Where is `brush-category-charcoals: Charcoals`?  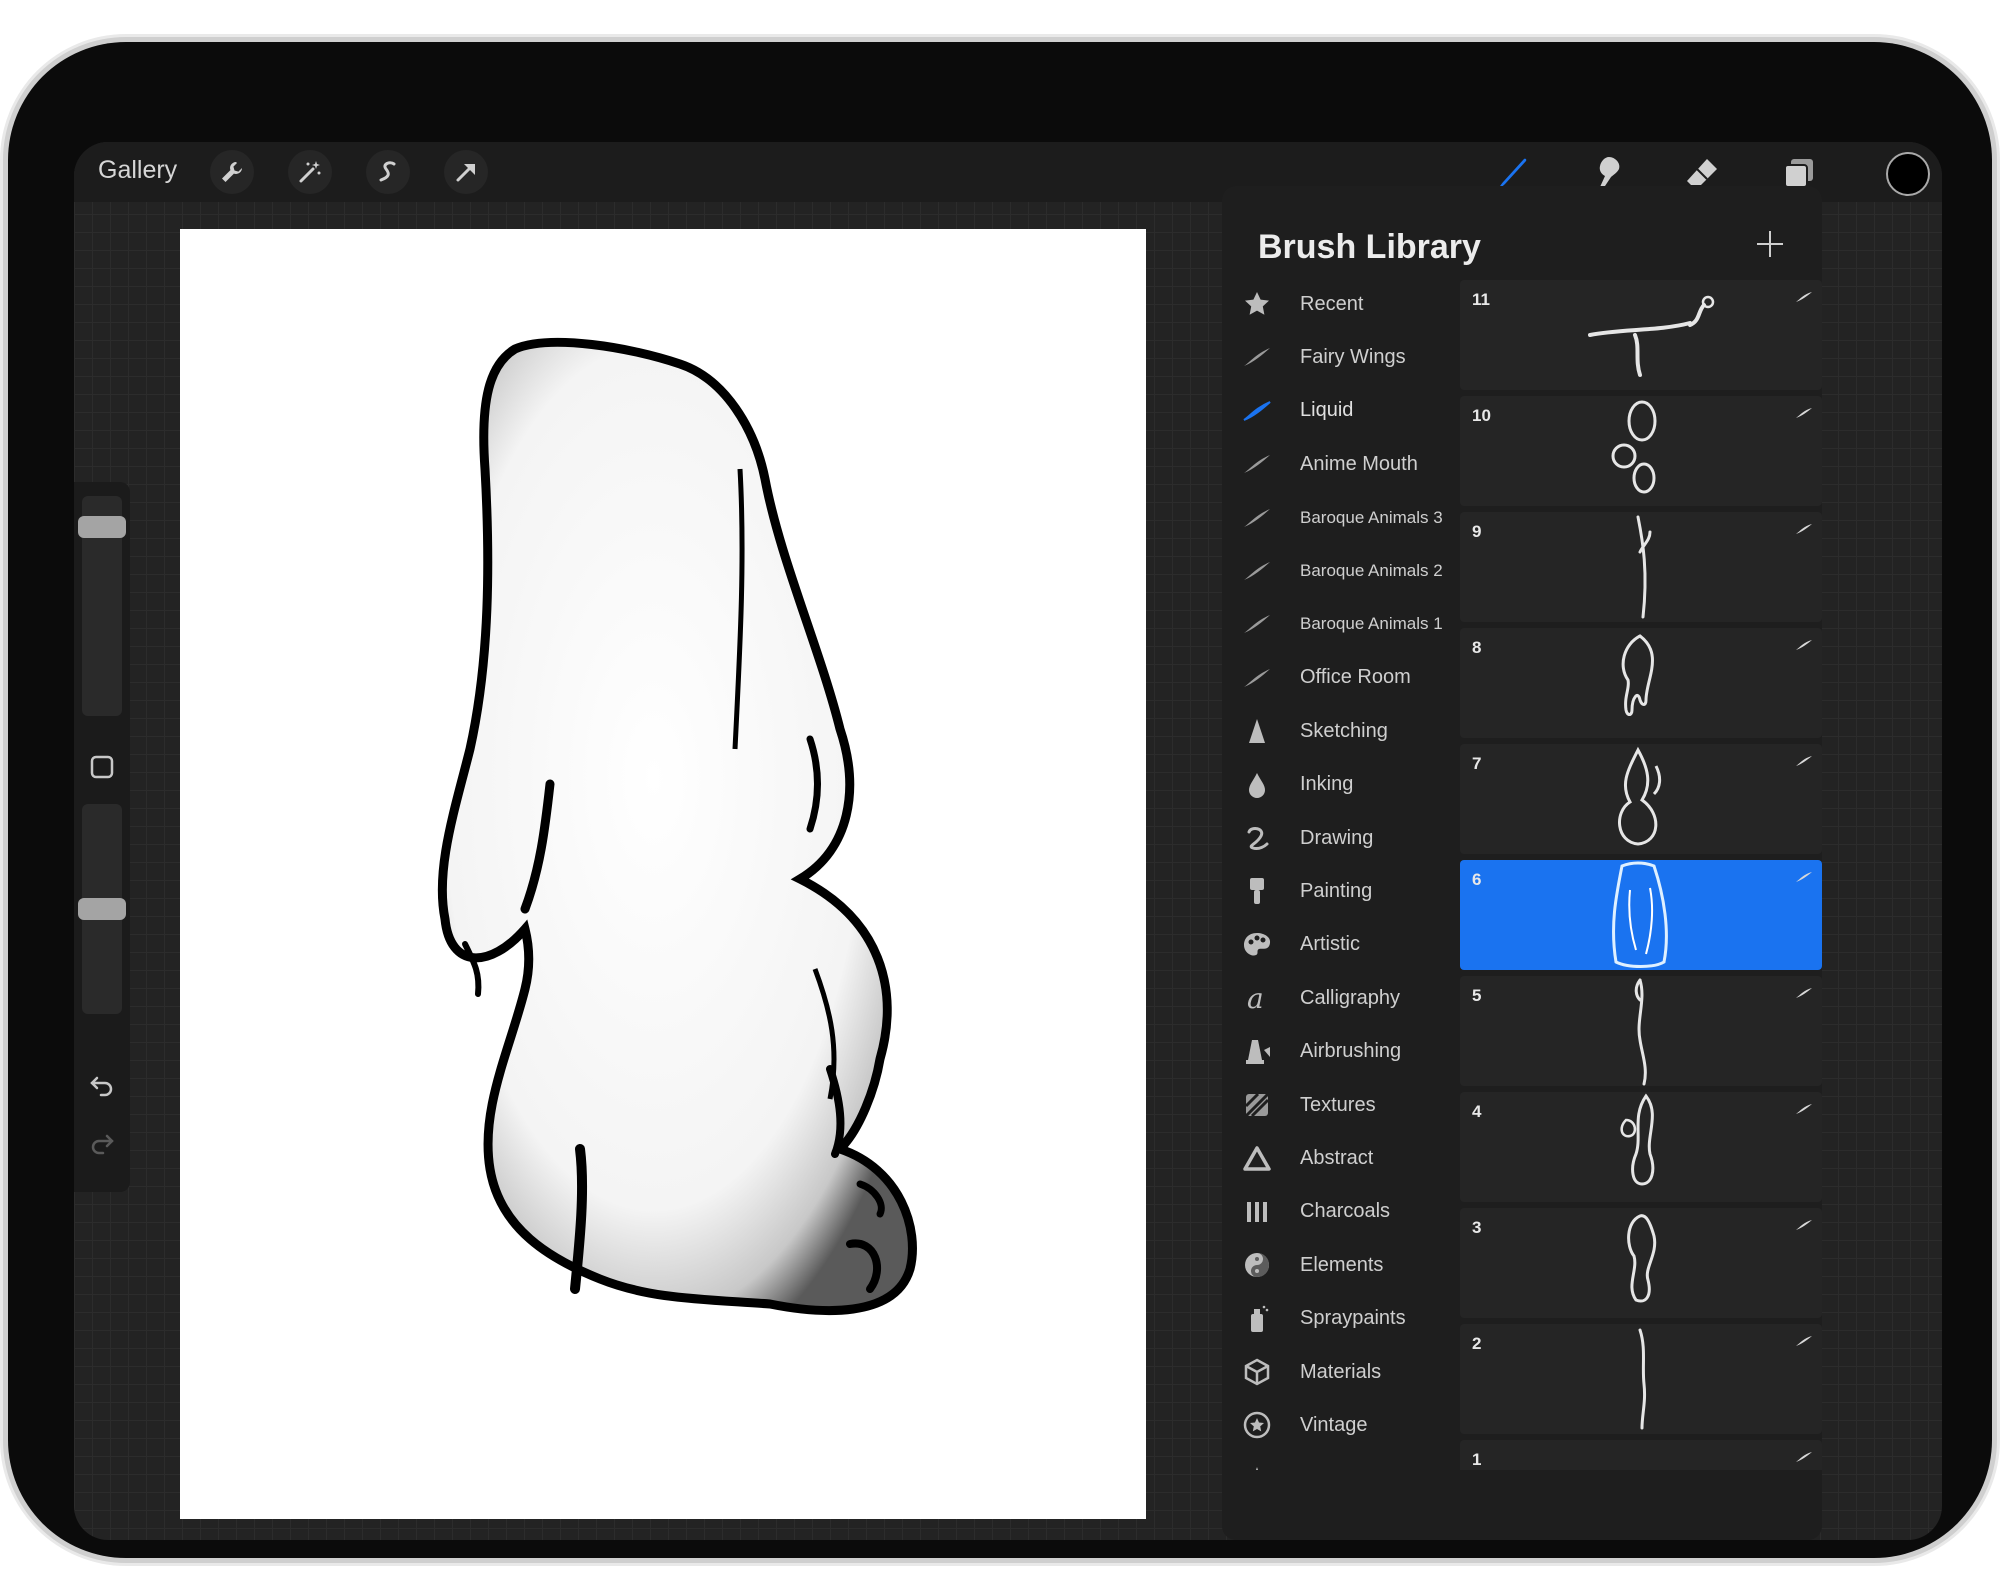 brush-category-charcoals: Charcoals is located at coordinates (1342, 1212).